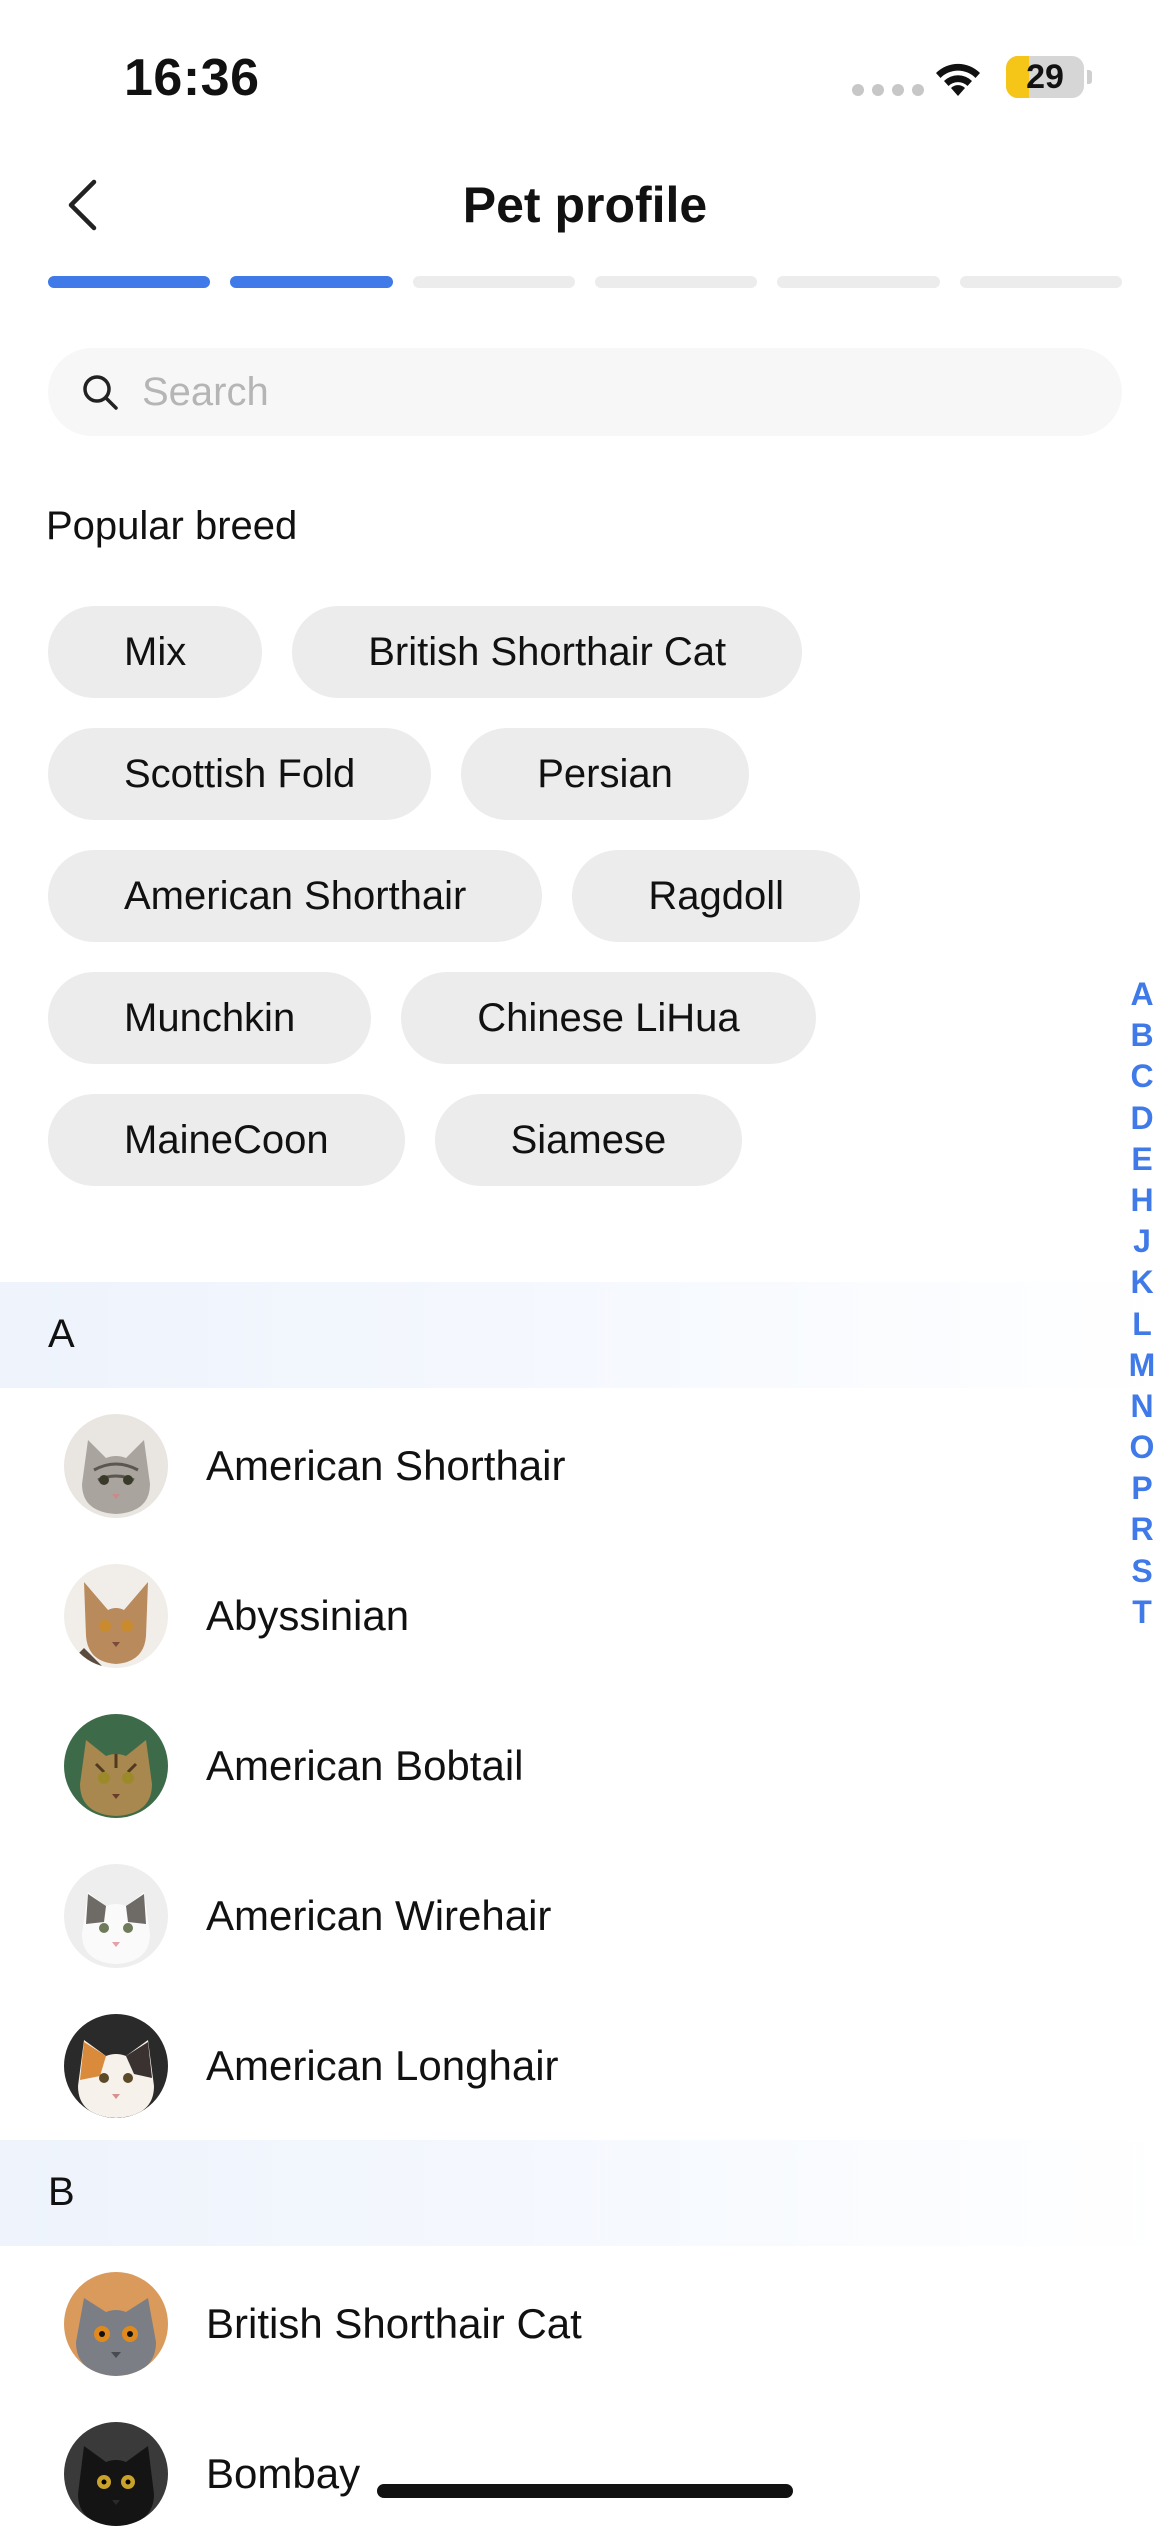 The width and height of the screenshot is (1170, 2532). I want to click on index-letter-o: O, so click(1142, 1447).